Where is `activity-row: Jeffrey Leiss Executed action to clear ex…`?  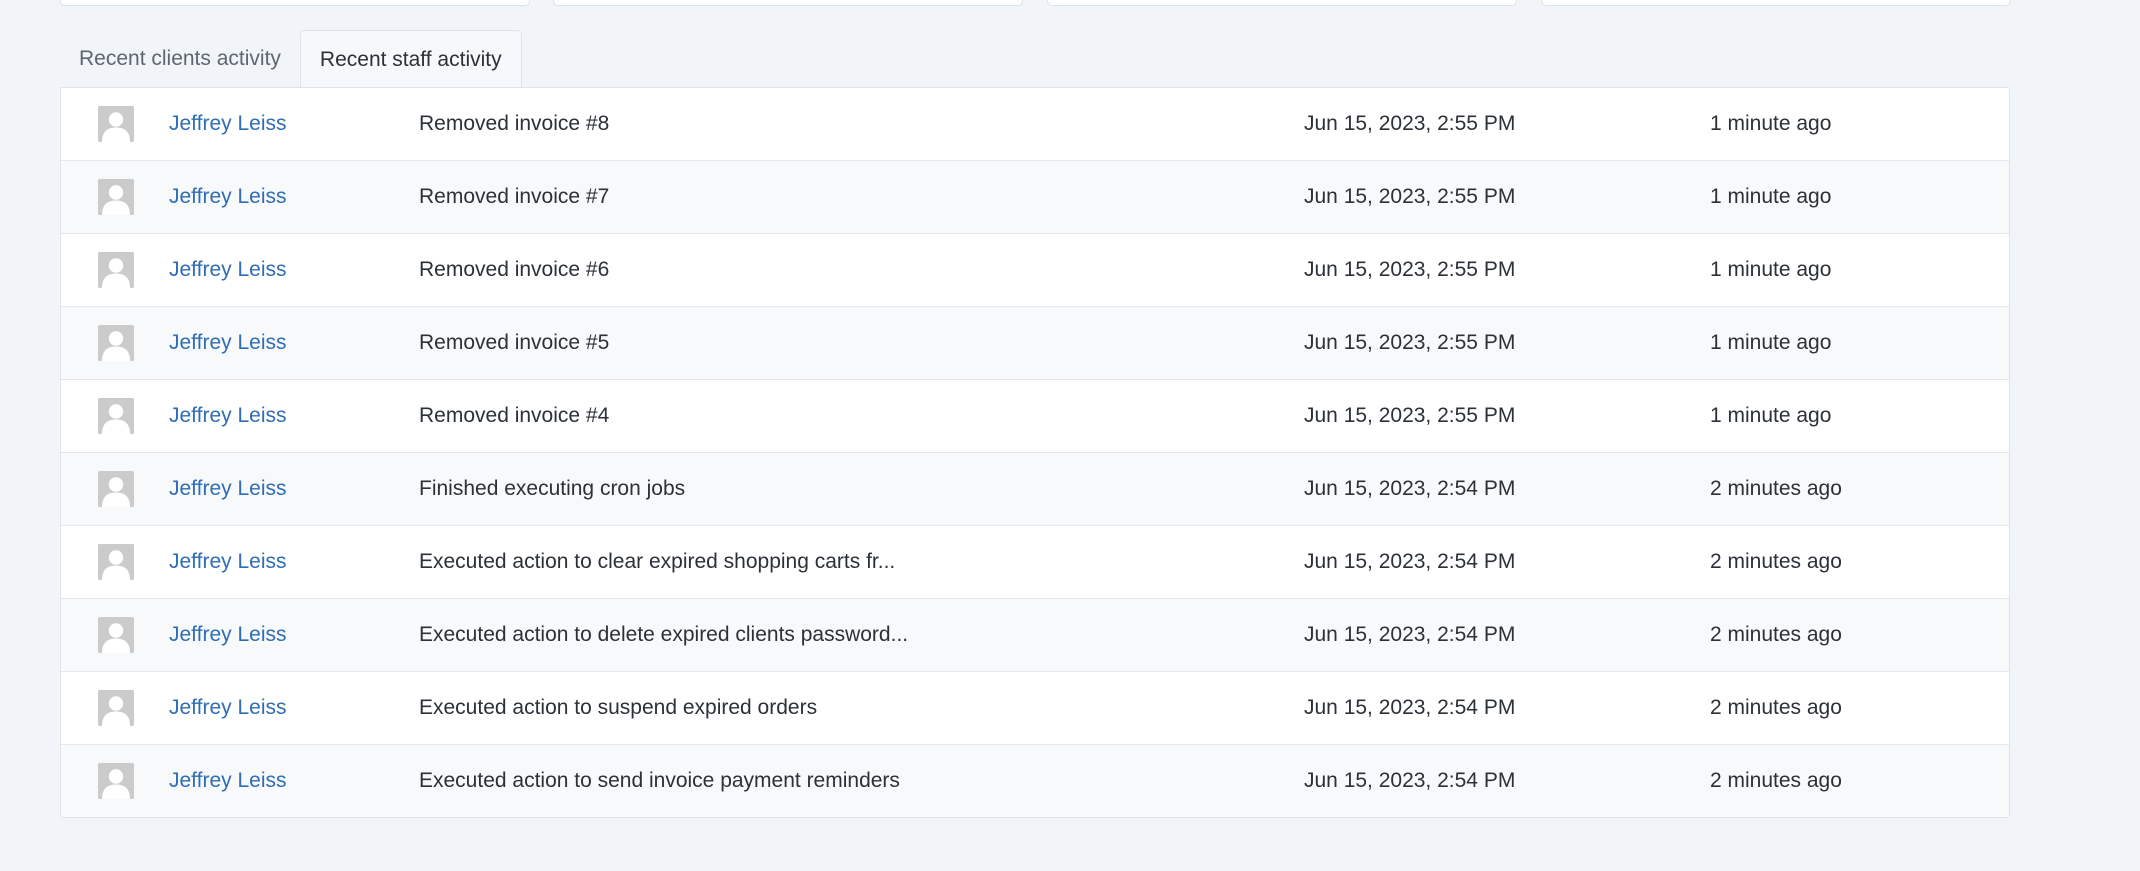
activity-row: Jeffrey Leiss Executed action to clear ex… is located at coordinates (1035, 561).